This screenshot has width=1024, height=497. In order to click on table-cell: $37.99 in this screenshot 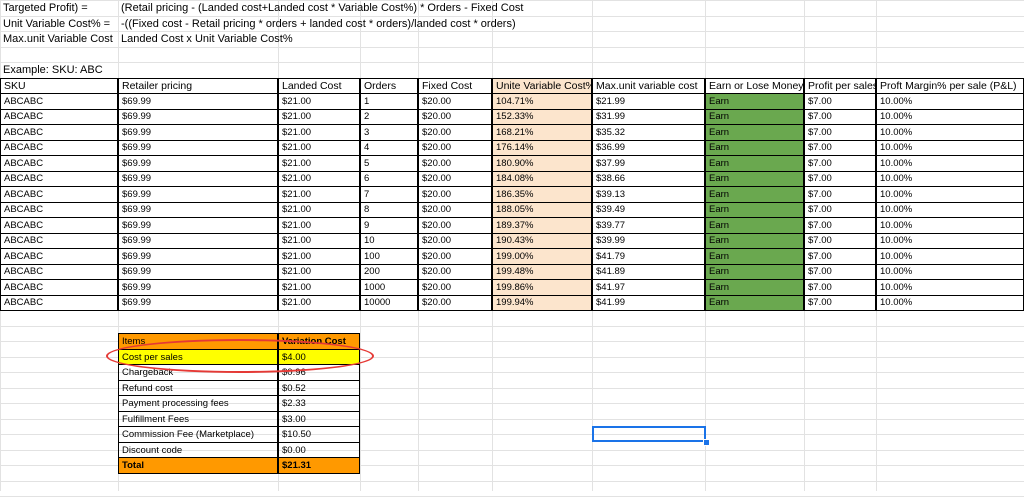, I will do `click(648, 163)`.